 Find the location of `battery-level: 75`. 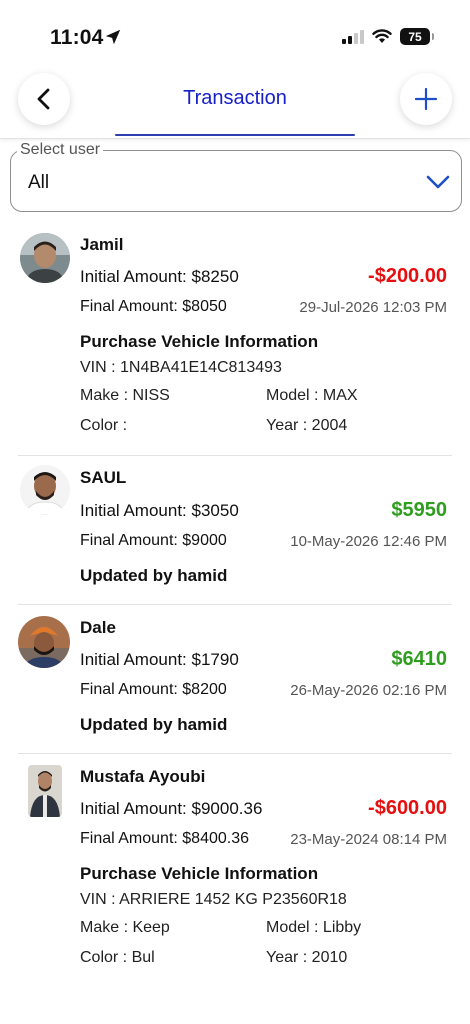

battery-level: 75 is located at coordinates (415, 36).